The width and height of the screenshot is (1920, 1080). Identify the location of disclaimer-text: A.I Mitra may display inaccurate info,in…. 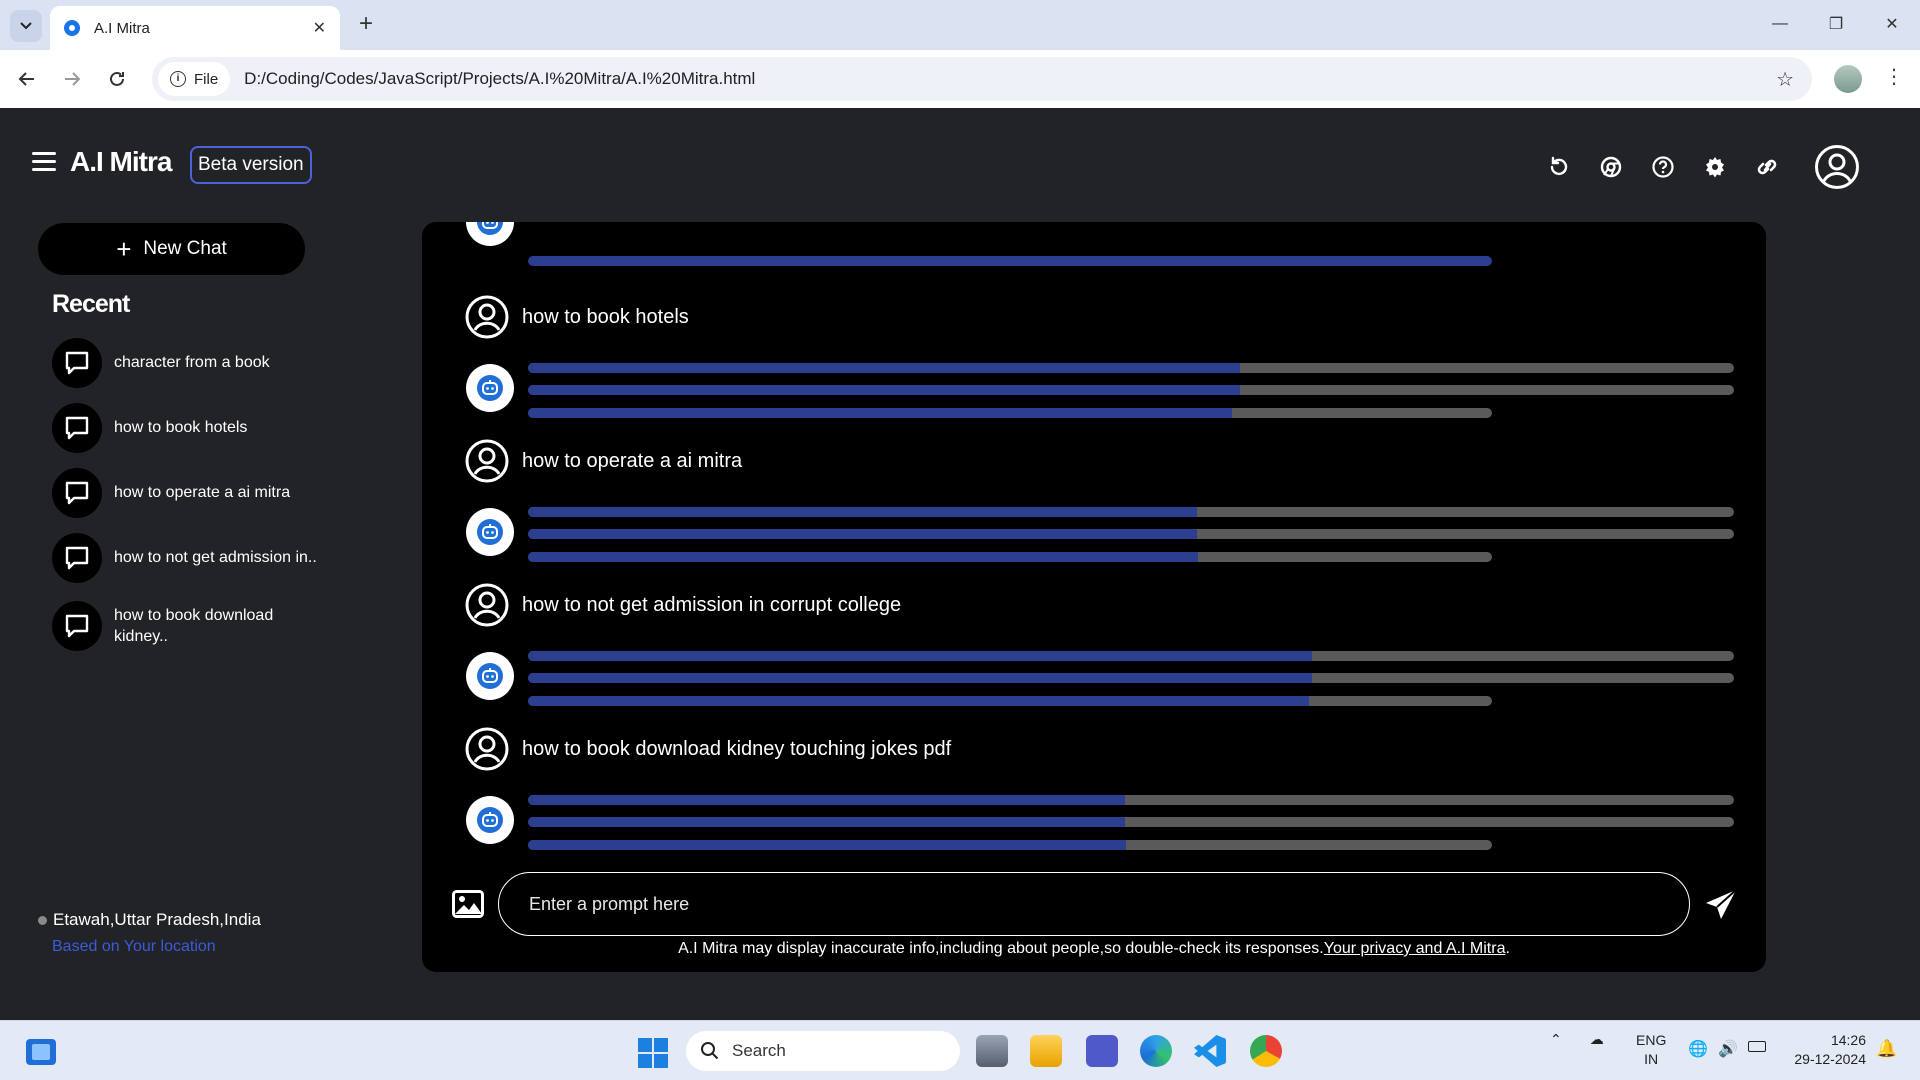
(1001, 948).